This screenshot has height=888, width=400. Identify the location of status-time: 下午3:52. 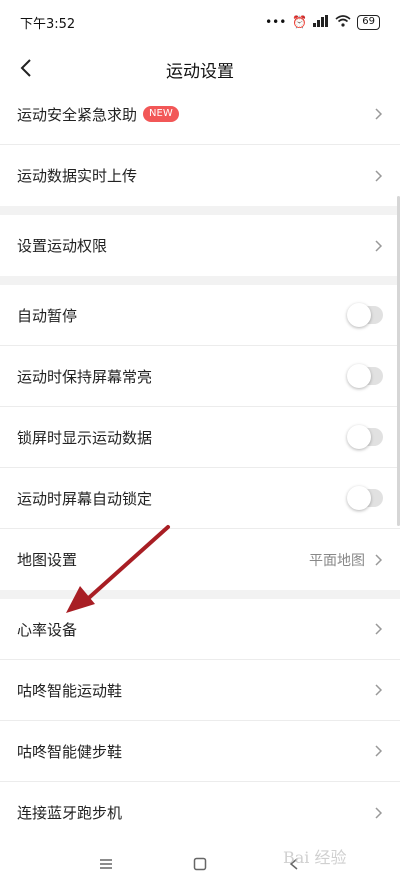
(48, 24).